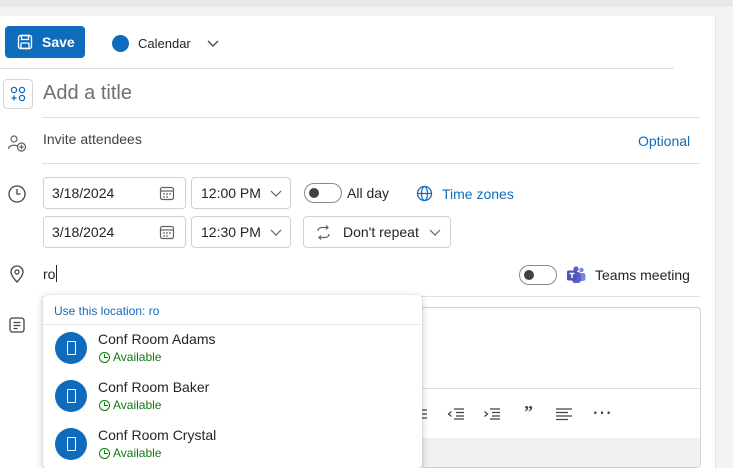  What do you see at coordinates (157, 339) in the screenshot?
I see `room-name: Conf Room Adams` at bounding box center [157, 339].